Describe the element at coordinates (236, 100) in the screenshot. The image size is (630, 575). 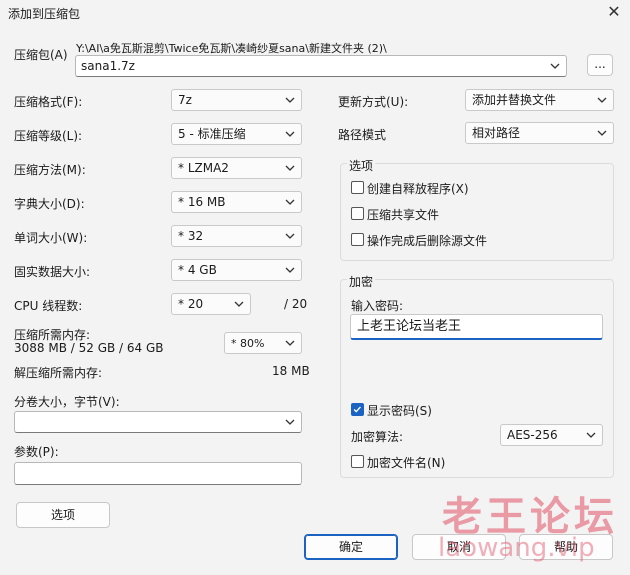
I see `format-select: 7z` at that location.